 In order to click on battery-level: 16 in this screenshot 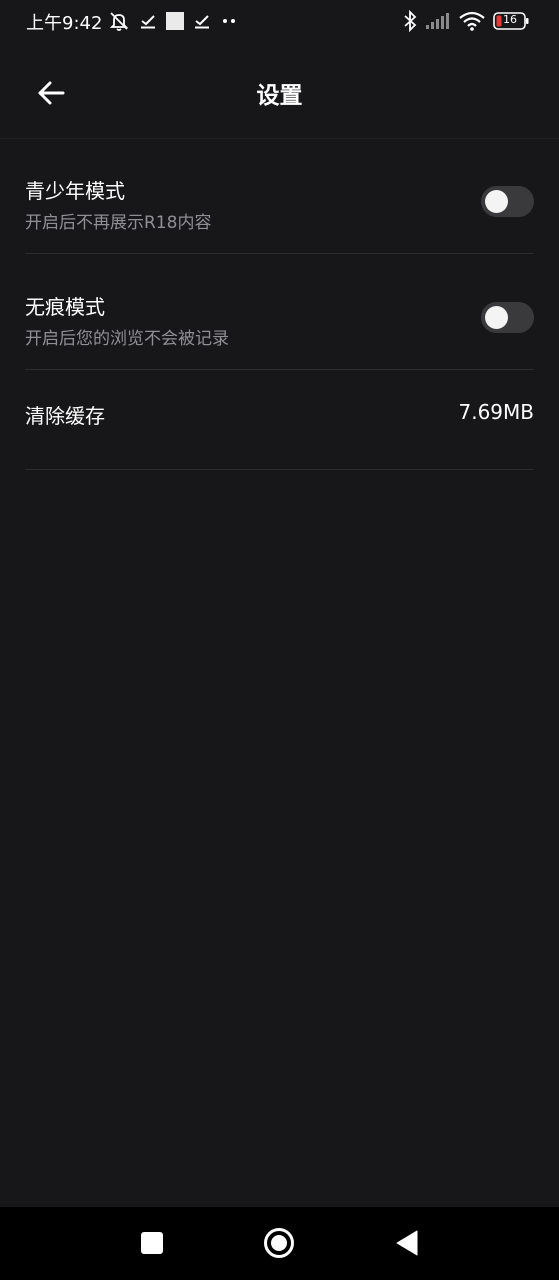, I will do `click(510, 19)`.